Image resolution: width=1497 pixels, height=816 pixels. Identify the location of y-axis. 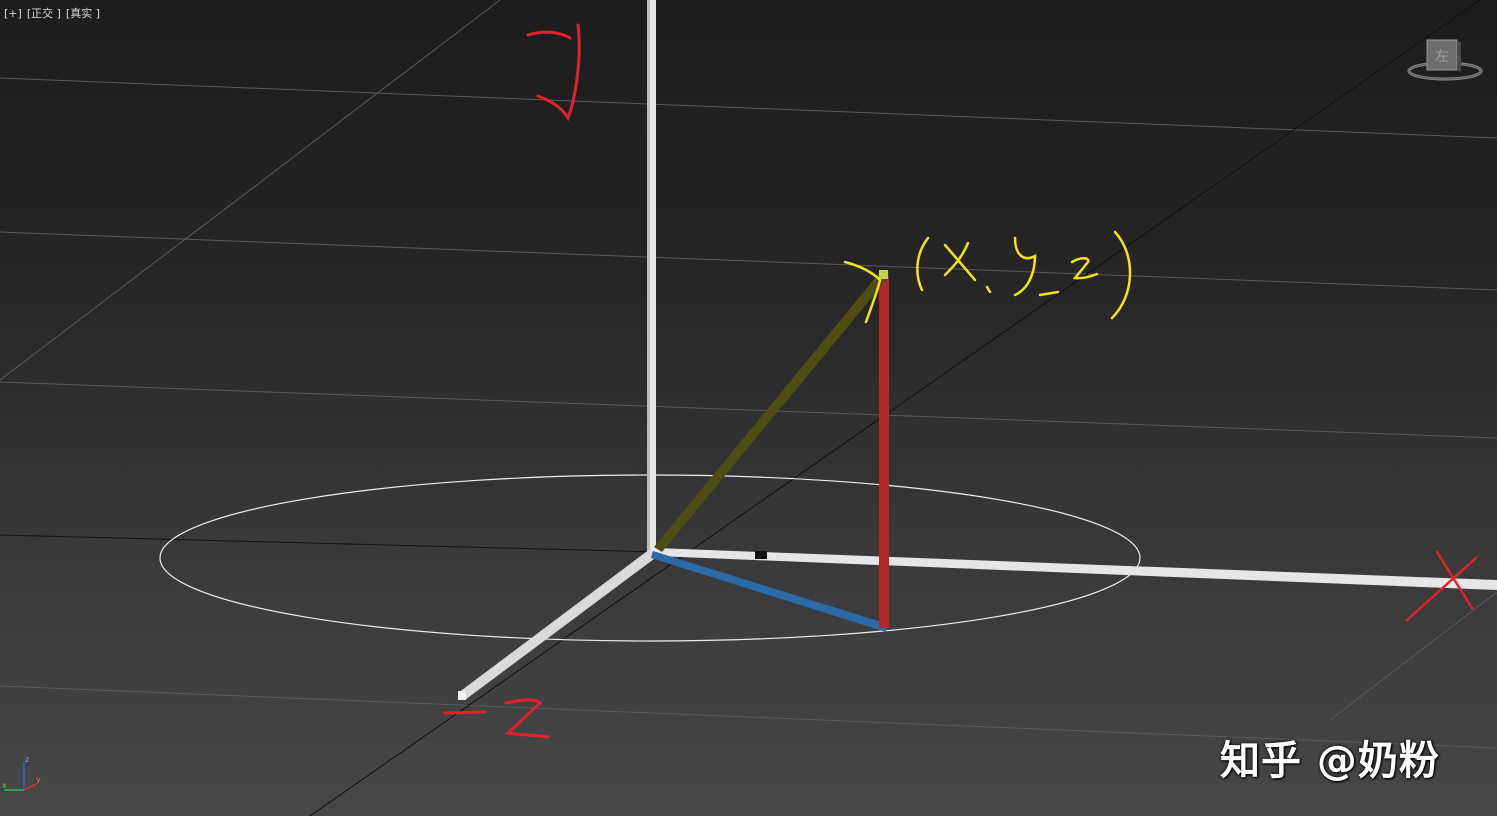
(651, 276).